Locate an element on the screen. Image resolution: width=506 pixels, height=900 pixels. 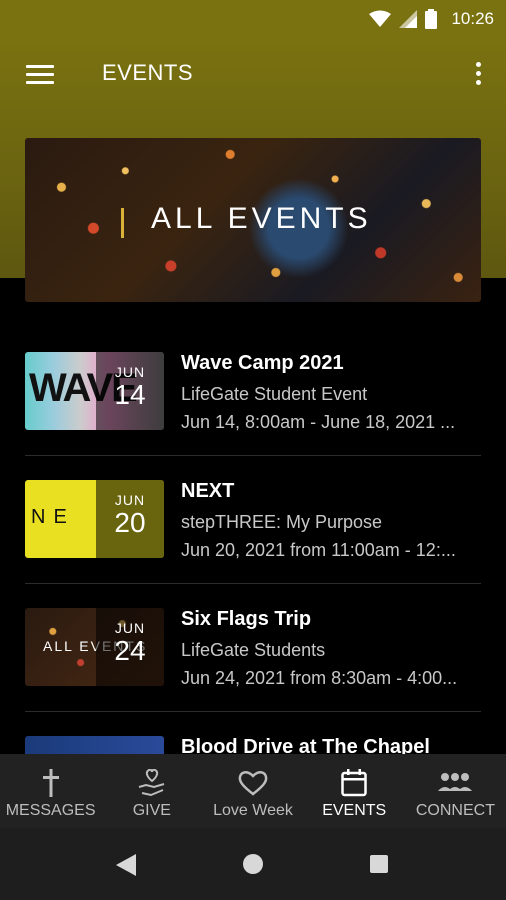
status-bar: 10:26 is located at coordinates (253, 19).